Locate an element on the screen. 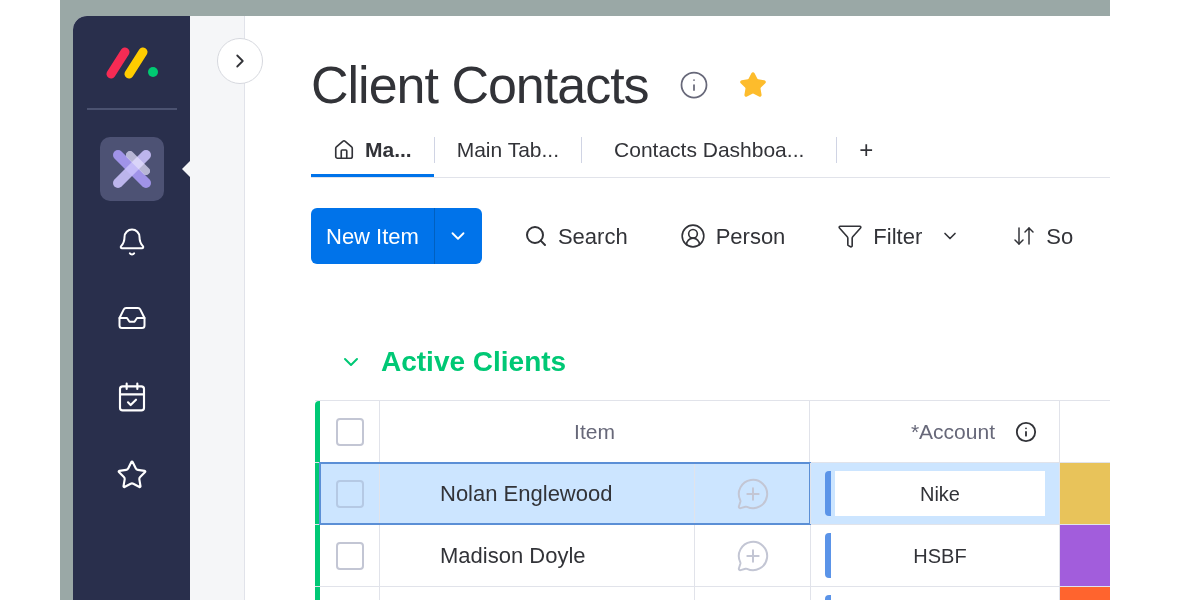  select-all-checkbox is located at coordinates (349, 431).